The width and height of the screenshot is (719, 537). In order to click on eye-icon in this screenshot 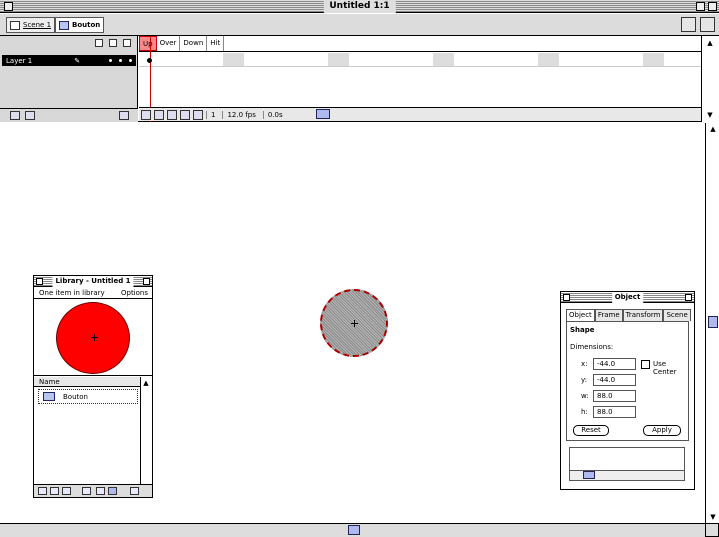, I will do `click(99, 43)`.